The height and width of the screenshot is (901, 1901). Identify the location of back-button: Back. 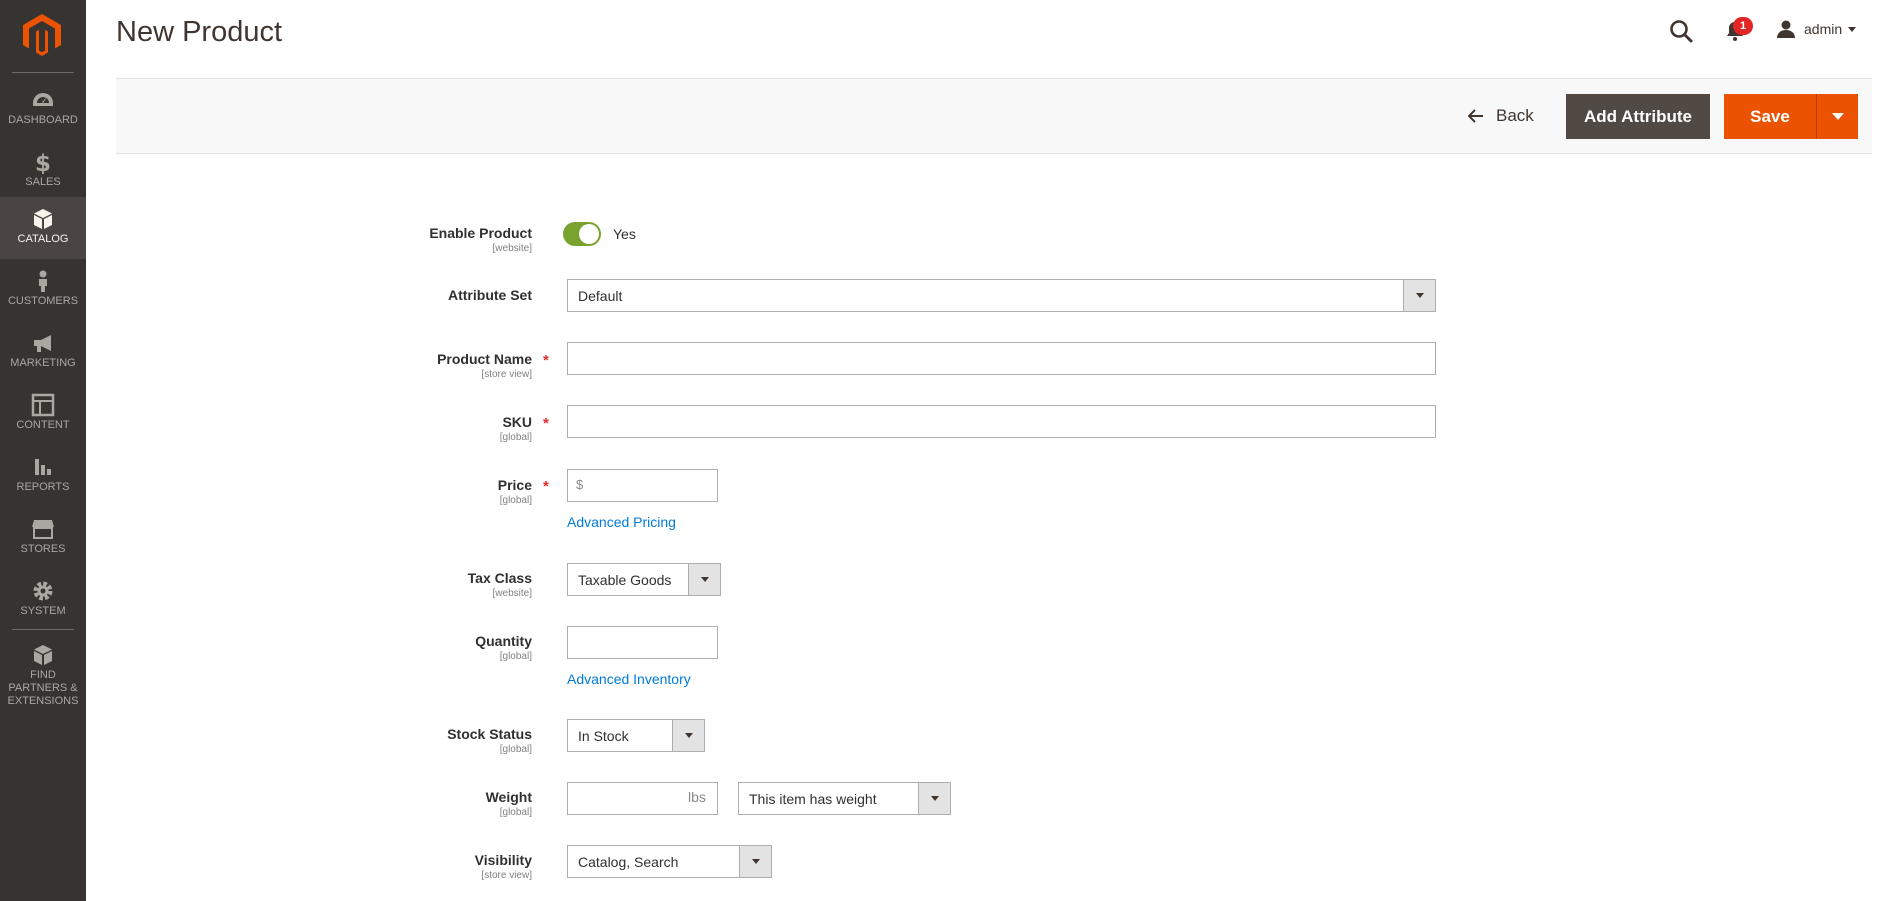
(1501, 116).